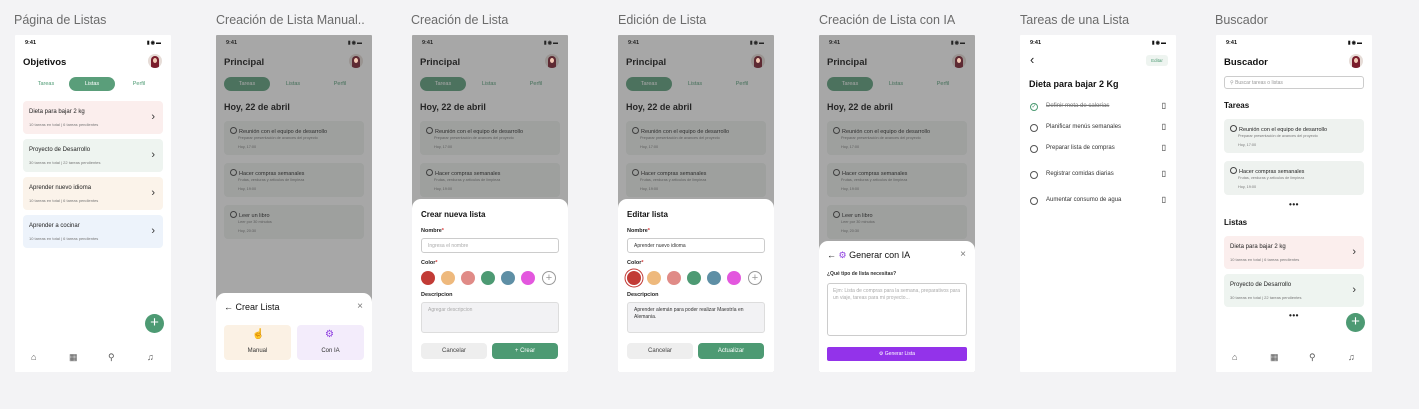  I want to click on desc-label: Descripcion, so click(643, 295).